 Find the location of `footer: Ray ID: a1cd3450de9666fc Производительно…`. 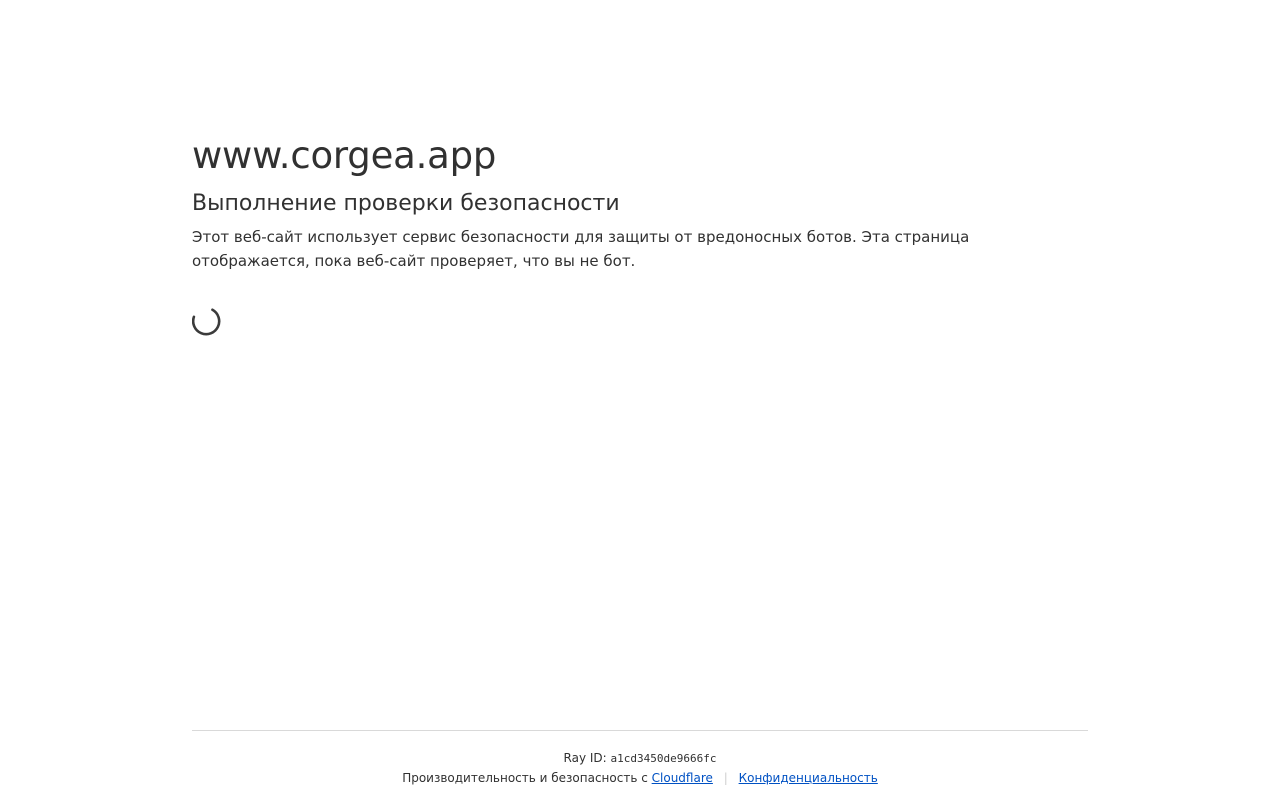

footer: Ray ID: a1cd3450de9666fc Производительно… is located at coordinates (640, 758).